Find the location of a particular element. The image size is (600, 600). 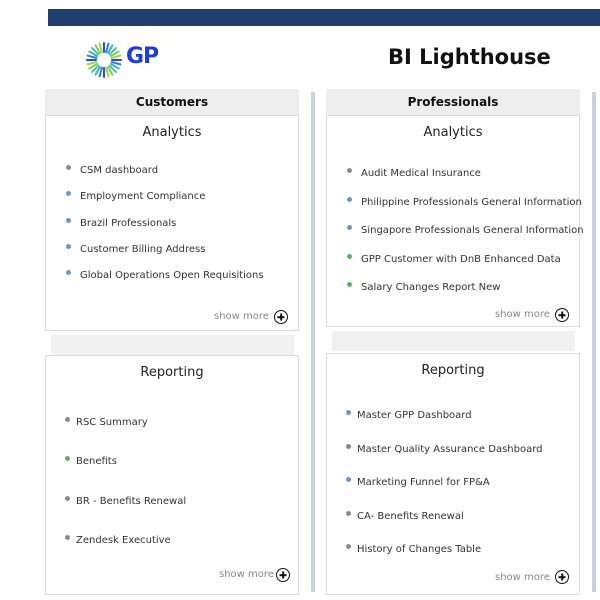

list-item: Customer Billing Address is located at coordinates (142, 249).